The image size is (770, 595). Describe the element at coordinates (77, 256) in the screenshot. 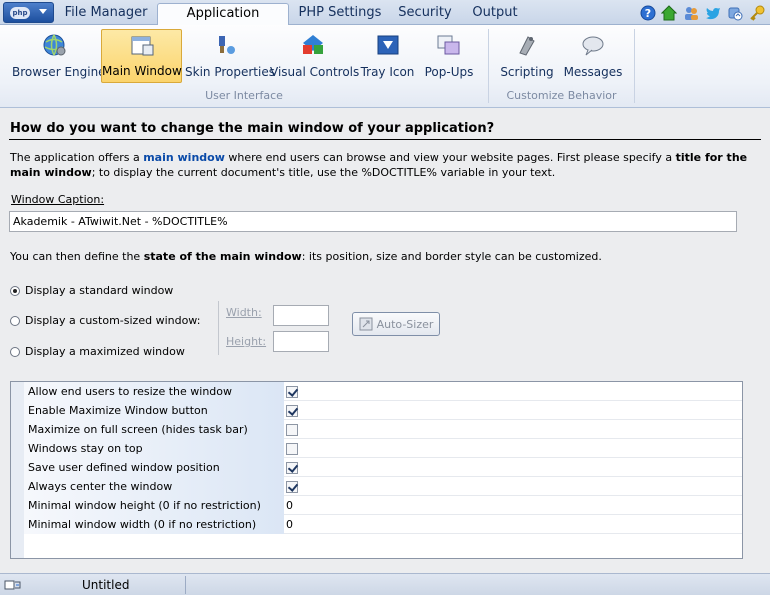

I see `state-part: You can then define the` at that location.